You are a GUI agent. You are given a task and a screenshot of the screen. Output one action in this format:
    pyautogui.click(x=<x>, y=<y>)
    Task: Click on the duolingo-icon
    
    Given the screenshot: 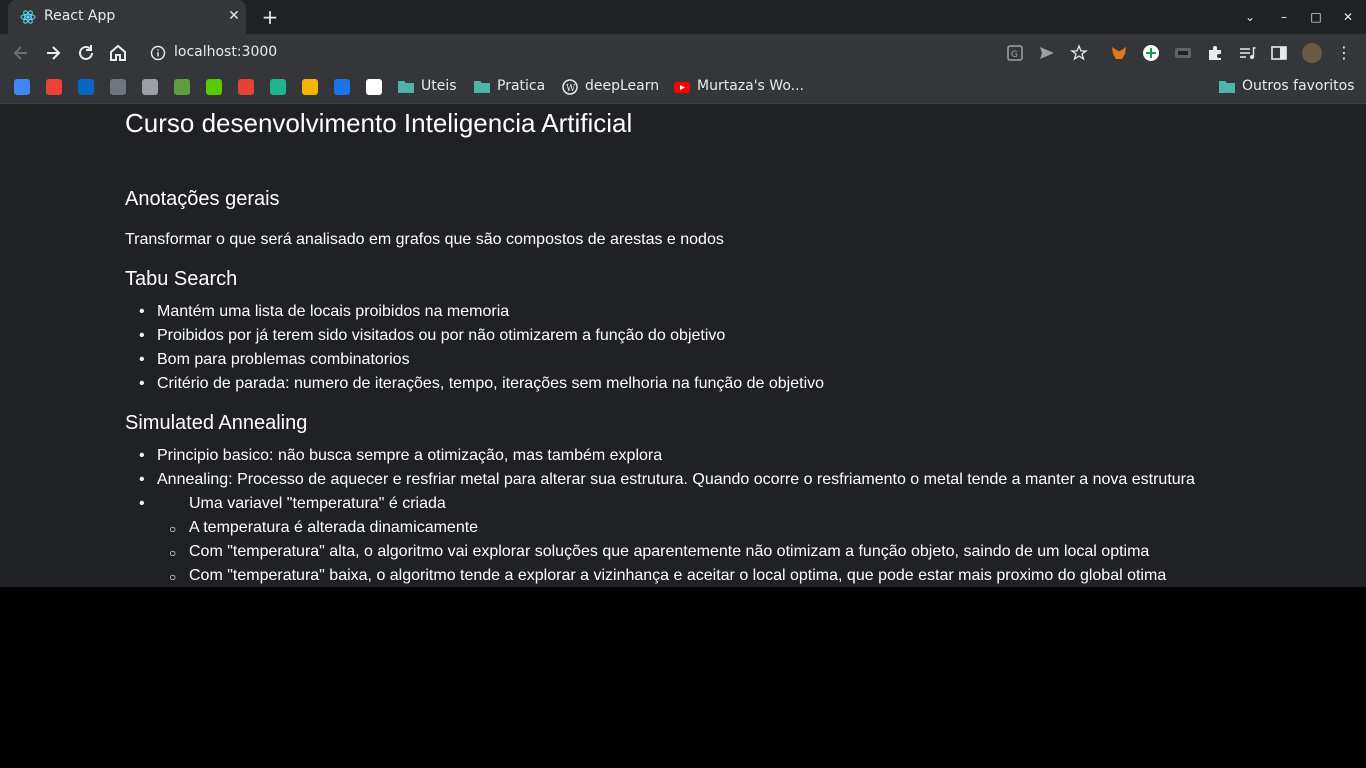 What is the action you would take?
    pyautogui.click(x=214, y=87)
    